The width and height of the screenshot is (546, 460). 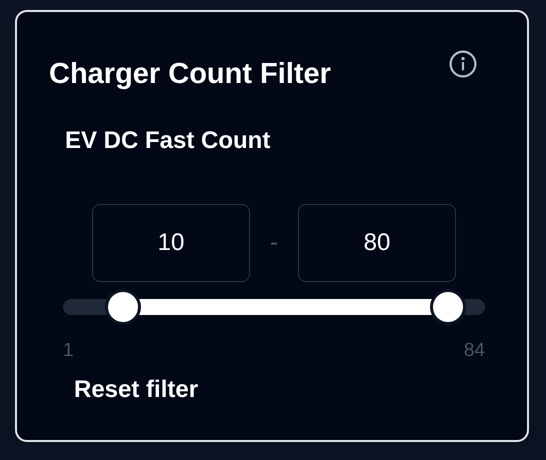 What do you see at coordinates (474, 351) in the screenshot?
I see `max-label: 84` at bounding box center [474, 351].